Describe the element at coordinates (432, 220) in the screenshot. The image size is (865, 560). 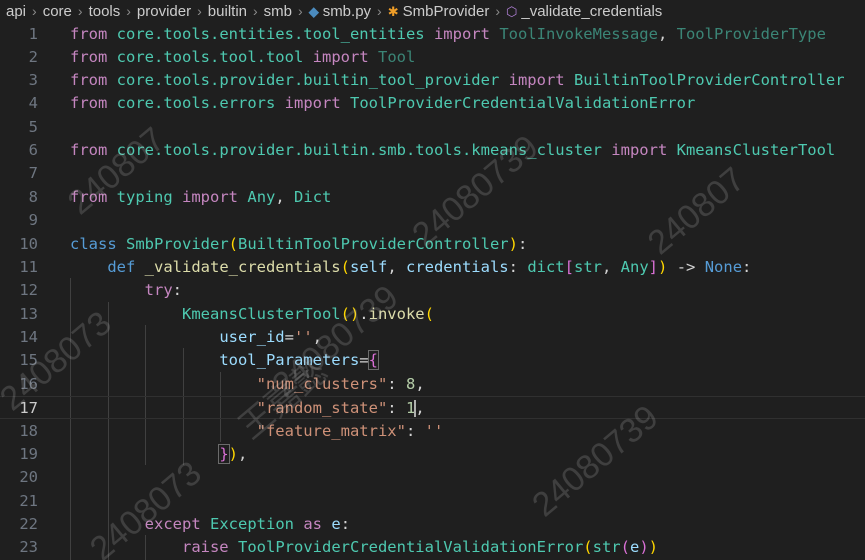
I see `code-line: 9` at that location.